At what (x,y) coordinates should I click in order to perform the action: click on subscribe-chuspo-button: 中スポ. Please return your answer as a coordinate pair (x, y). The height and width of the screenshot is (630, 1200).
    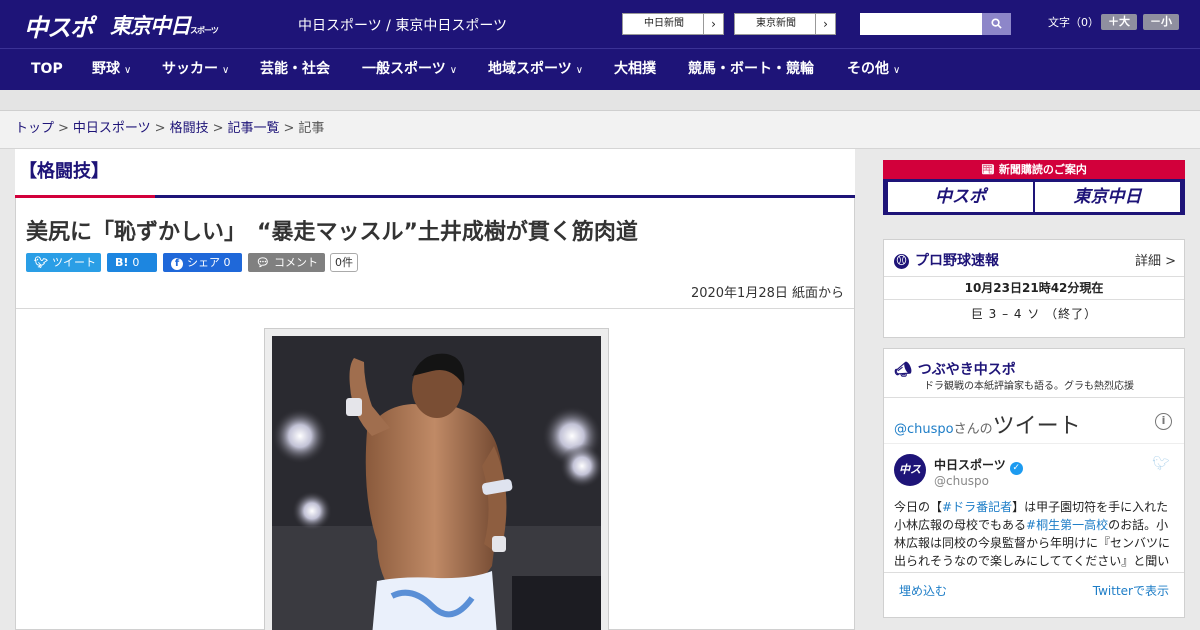
    Looking at the image, I should click on (960, 197).